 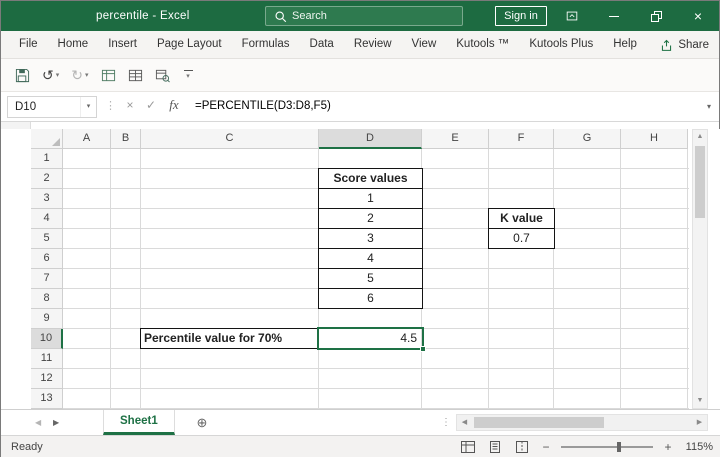 What do you see at coordinates (539, 422) in the screenshot?
I see `horizontal-scrollbar-thumb` at bounding box center [539, 422].